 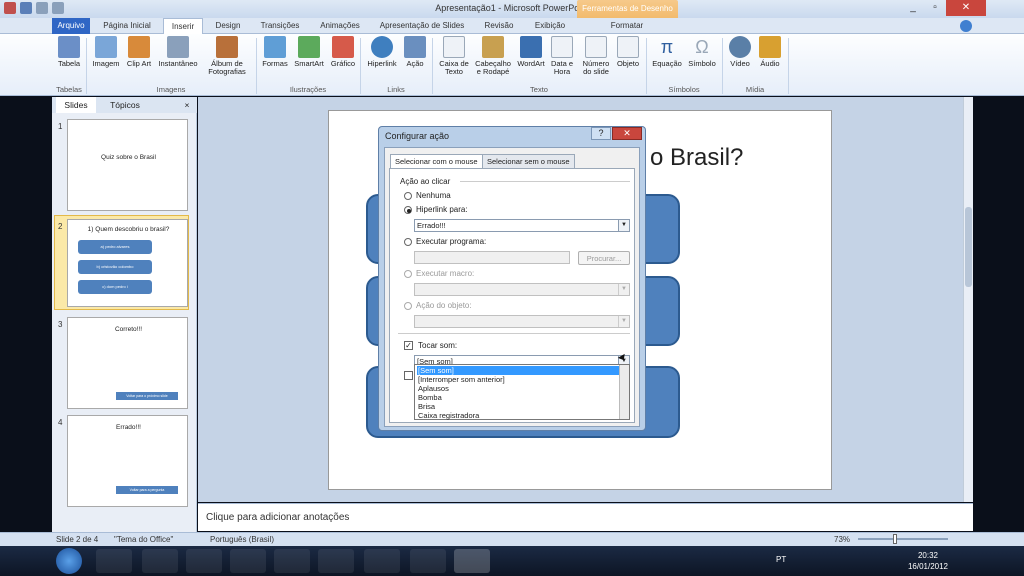 I want to click on notes-pane: Clique para adicionar anotações, so click(x=585, y=517).